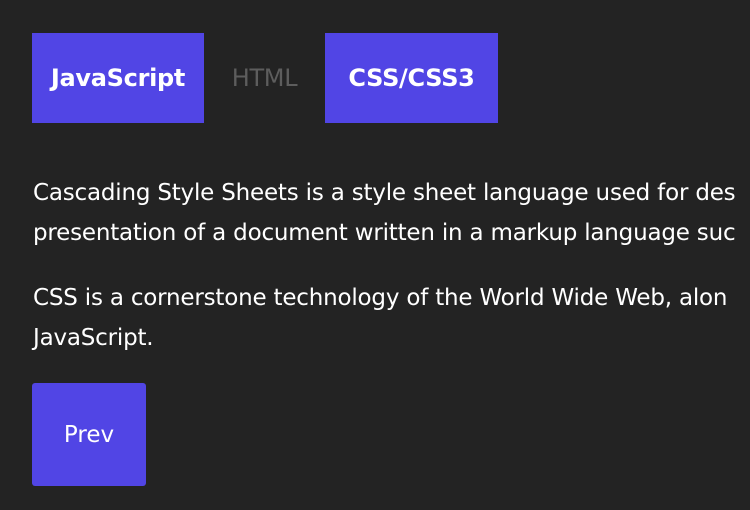 Image resolution: width=750 pixels, height=510 pixels. I want to click on prev-button: Prev, so click(89, 434).